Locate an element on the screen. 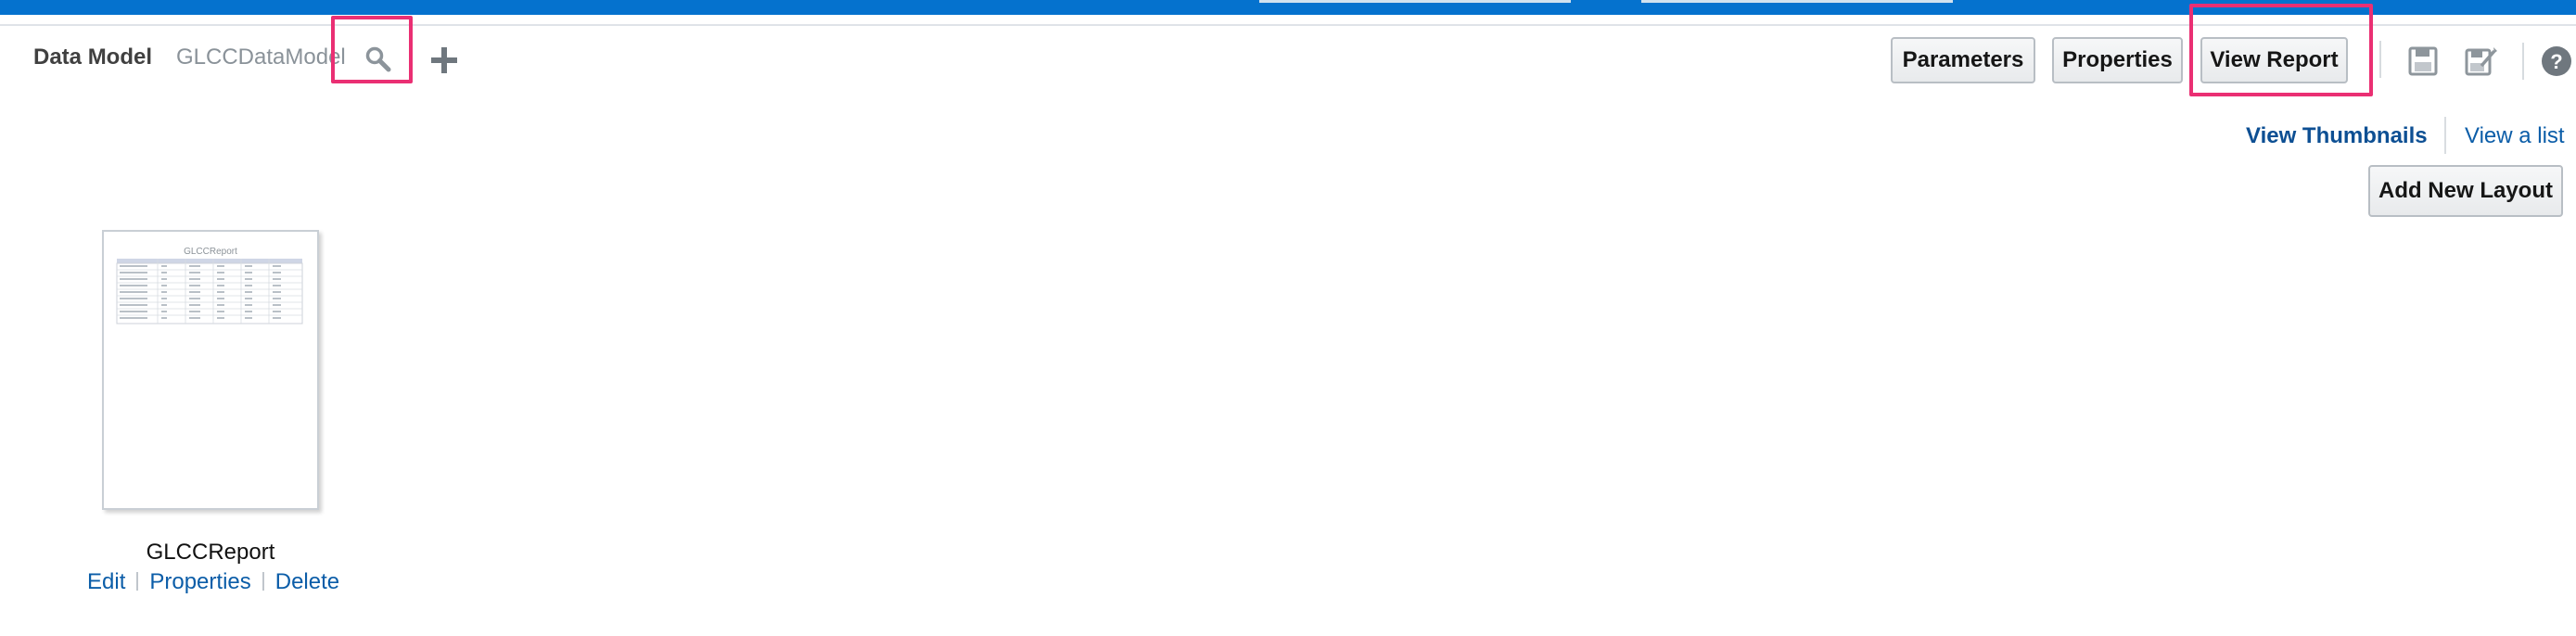 This screenshot has height=636, width=2576. thumbnail-preview: GLCCReport is located at coordinates (209, 285).